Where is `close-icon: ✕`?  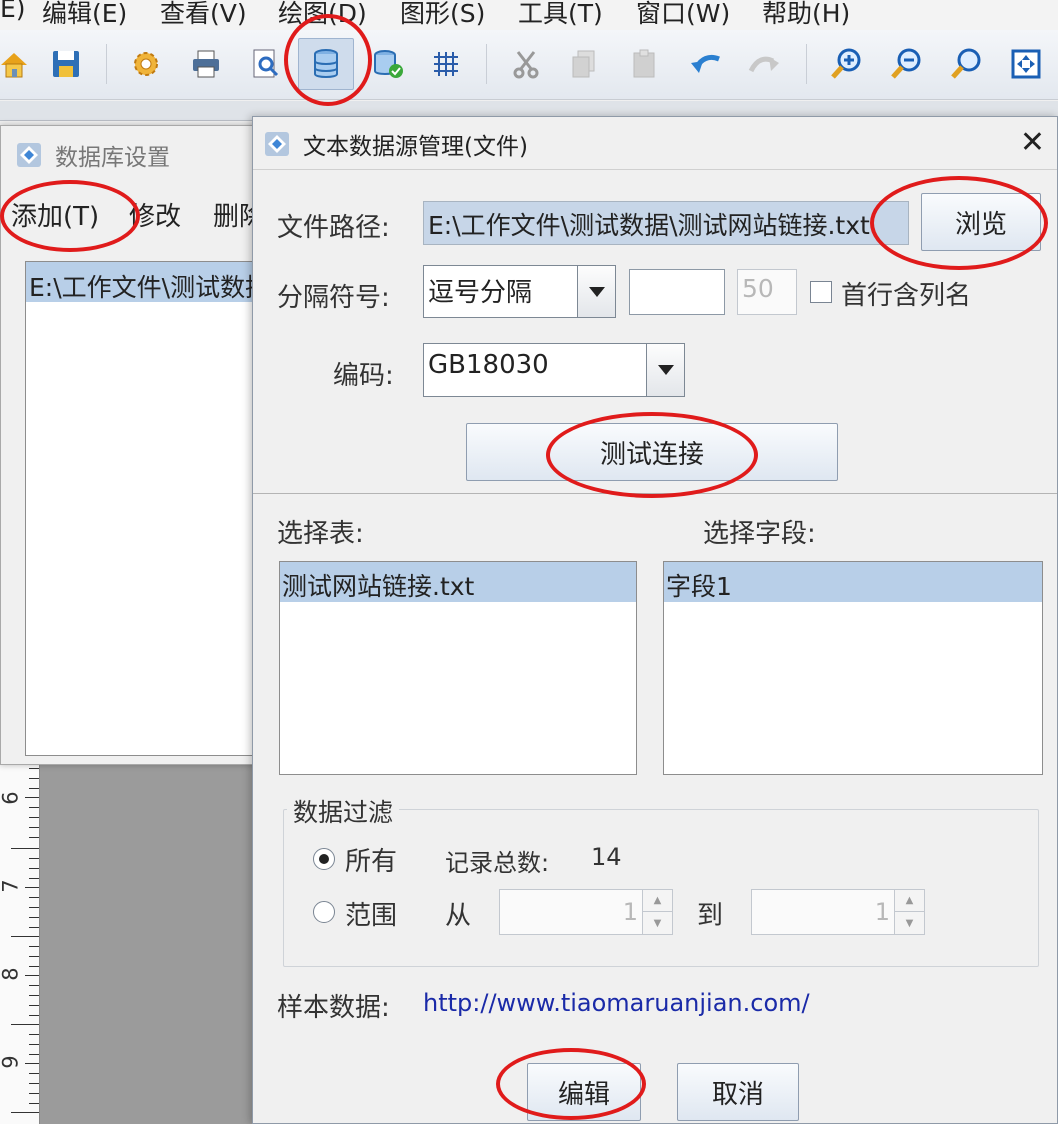
close-icon: ✕ is located at coordinates (1032, 142).